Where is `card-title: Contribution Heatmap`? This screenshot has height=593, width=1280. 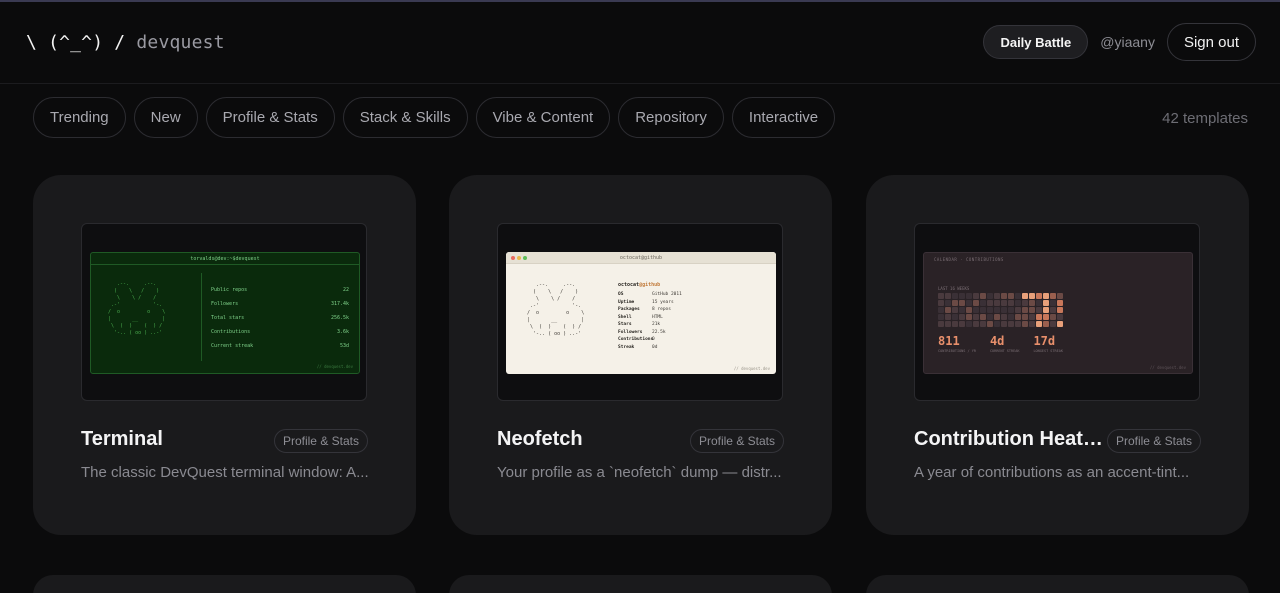 card-title: Contribution Heatmap is located at coordinates (1009, 439).